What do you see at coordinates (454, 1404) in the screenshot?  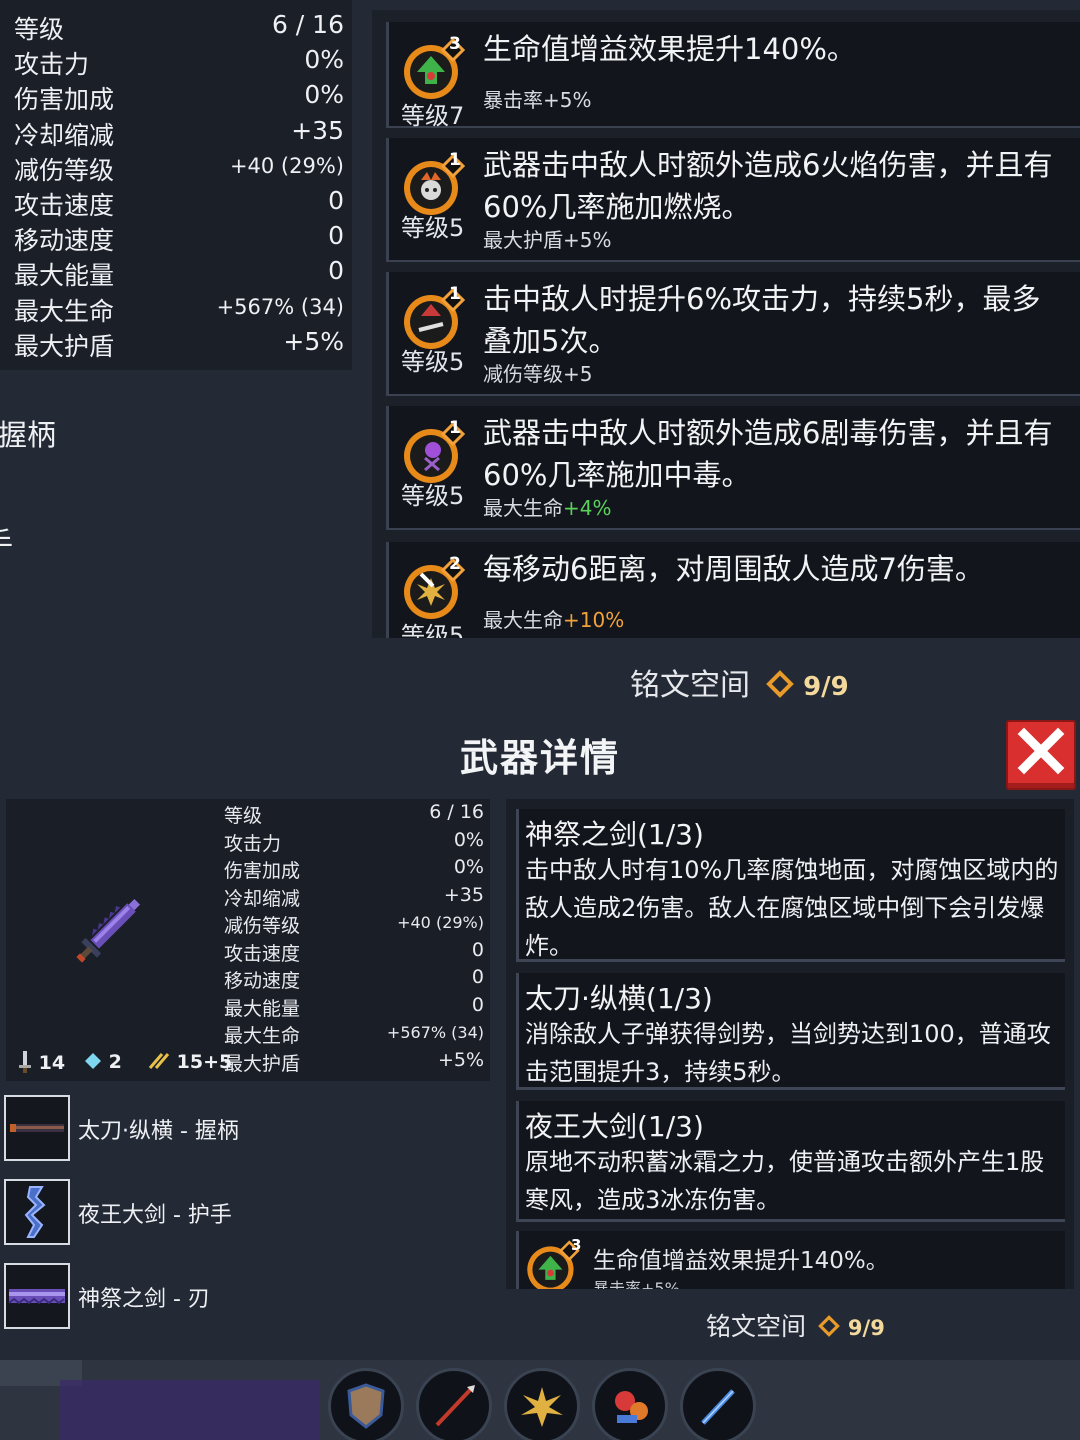 I see `spear-skill-icon` at bounding box center [454, 1404].